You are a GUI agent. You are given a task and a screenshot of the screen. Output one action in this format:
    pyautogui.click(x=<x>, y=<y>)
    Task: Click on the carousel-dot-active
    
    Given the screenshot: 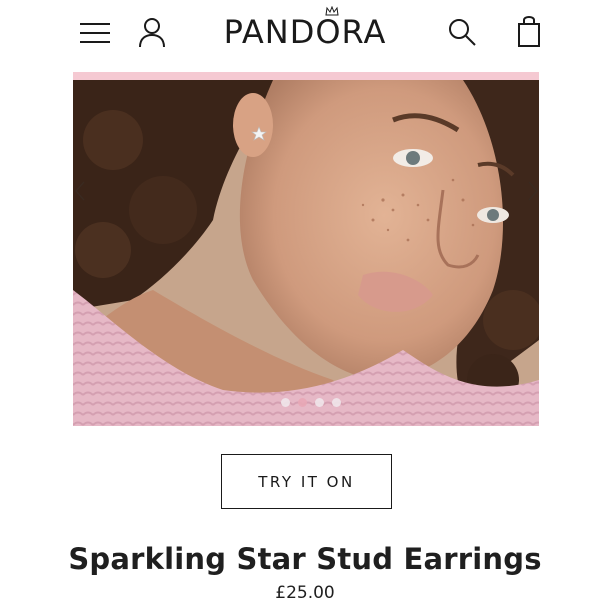 What is the action you would take?
    pyautogui.click(x=302, y=402)
    